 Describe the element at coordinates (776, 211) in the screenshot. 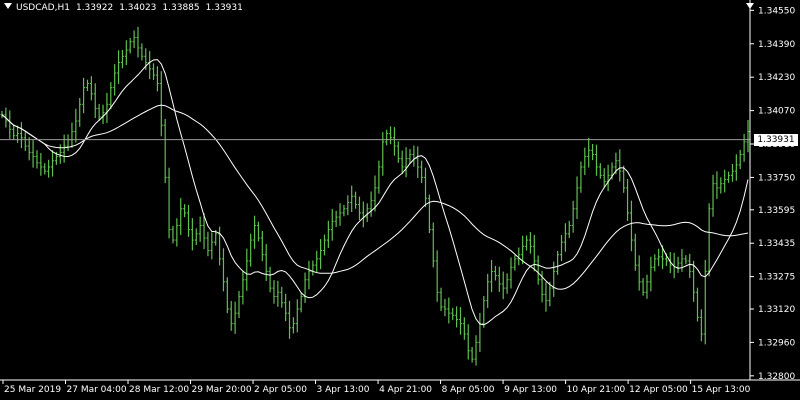

I see `price-tick-label: 1.33595` at that location.